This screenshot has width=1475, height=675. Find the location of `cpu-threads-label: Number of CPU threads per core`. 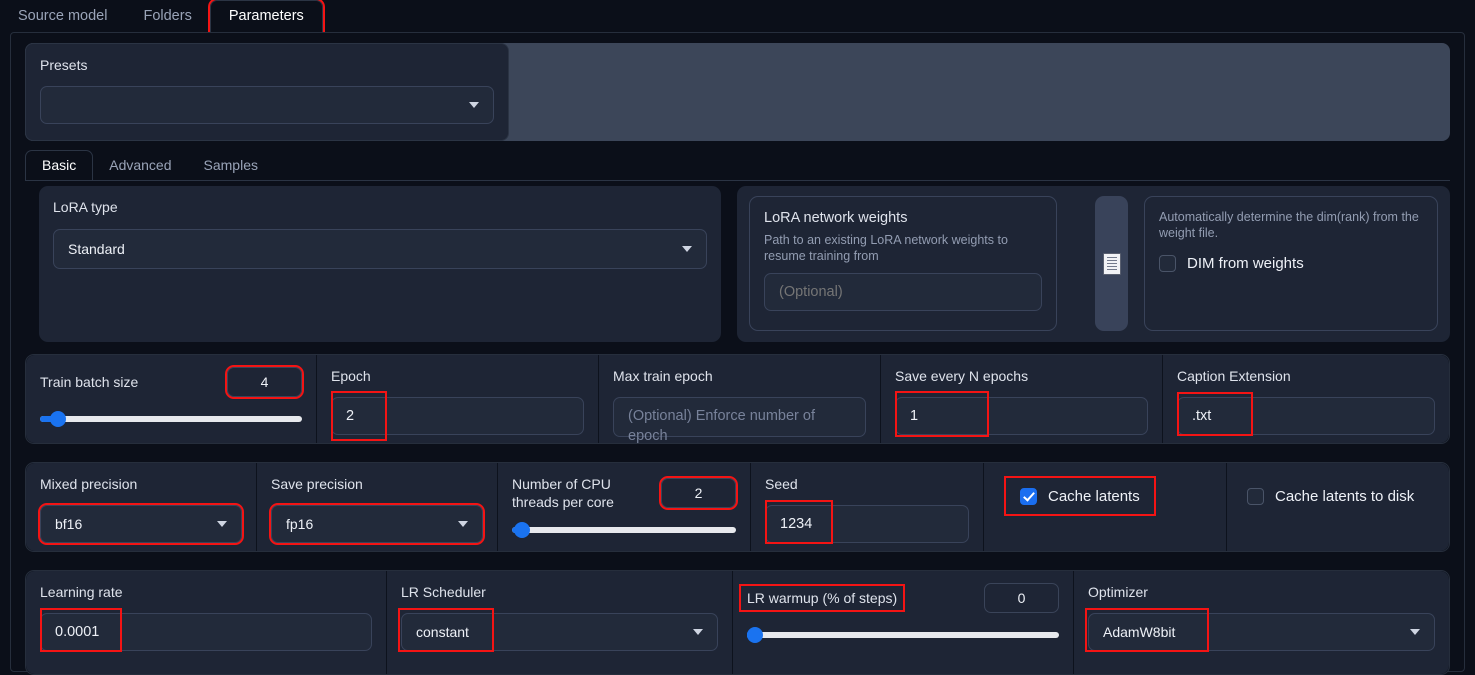

cpu-threads-label: Number of CPU threads per core is located at coordinates (563, 493).